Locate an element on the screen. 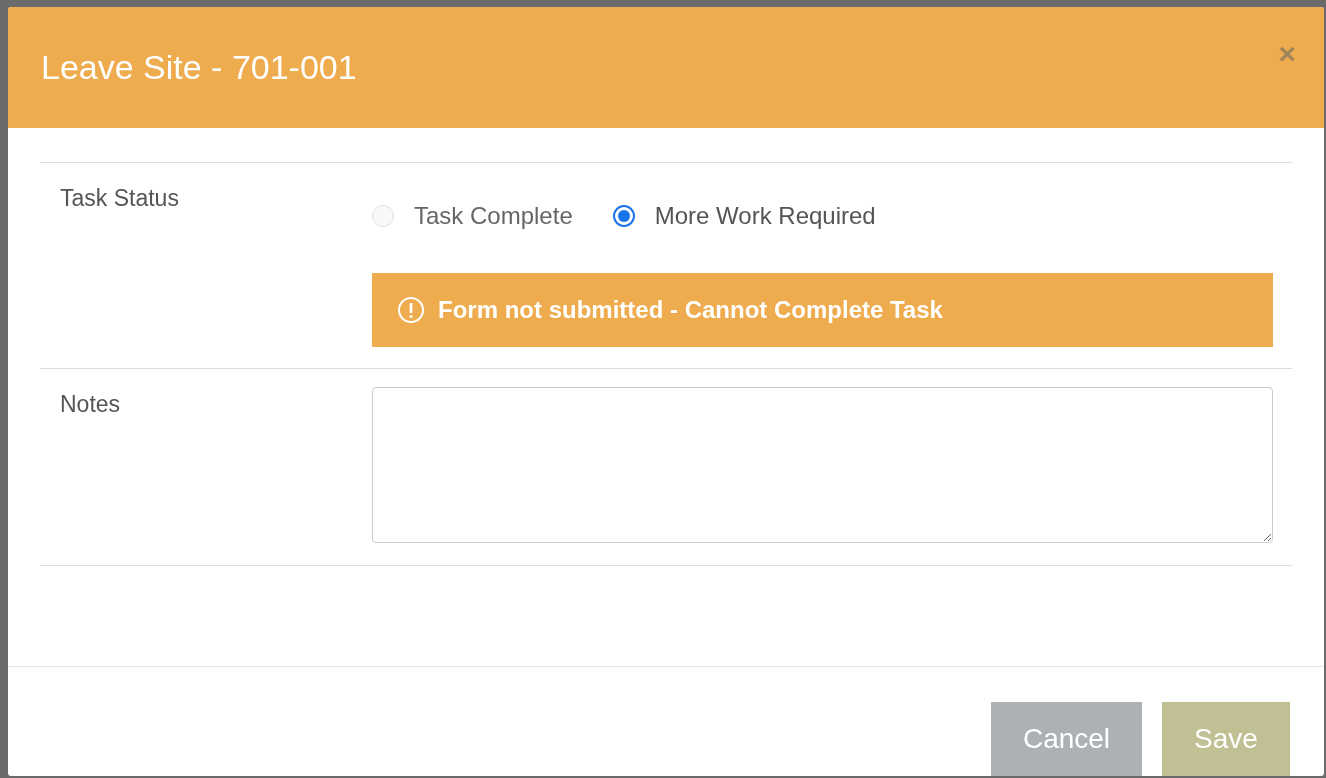 This screenshot has height=778, width=1326. cancel-button: Cancel is located at coordinates (1066, 739).